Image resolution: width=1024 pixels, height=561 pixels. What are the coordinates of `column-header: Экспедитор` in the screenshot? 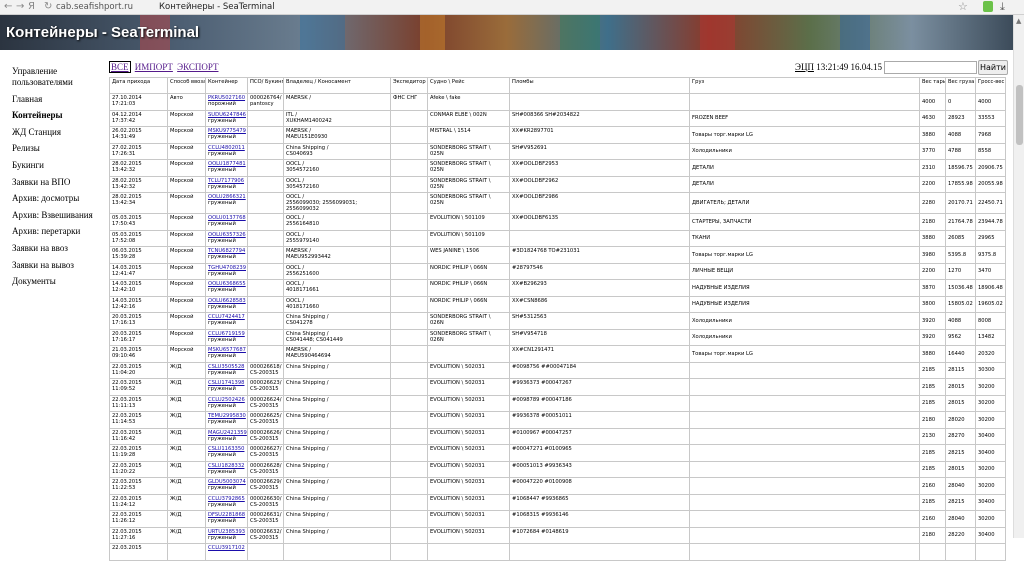 It's located at (409, 85).